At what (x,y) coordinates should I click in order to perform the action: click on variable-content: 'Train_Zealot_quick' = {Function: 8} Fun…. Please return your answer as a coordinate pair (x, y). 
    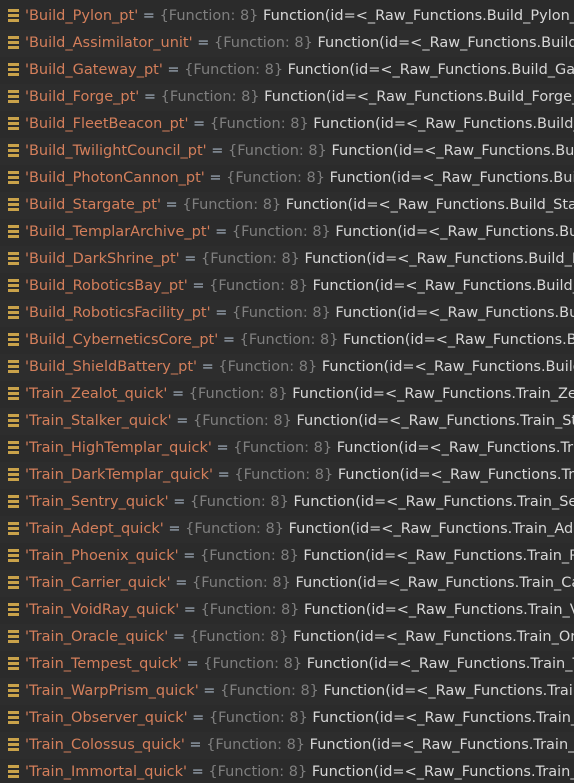
    Looking at the image, I should click on (299, 394).